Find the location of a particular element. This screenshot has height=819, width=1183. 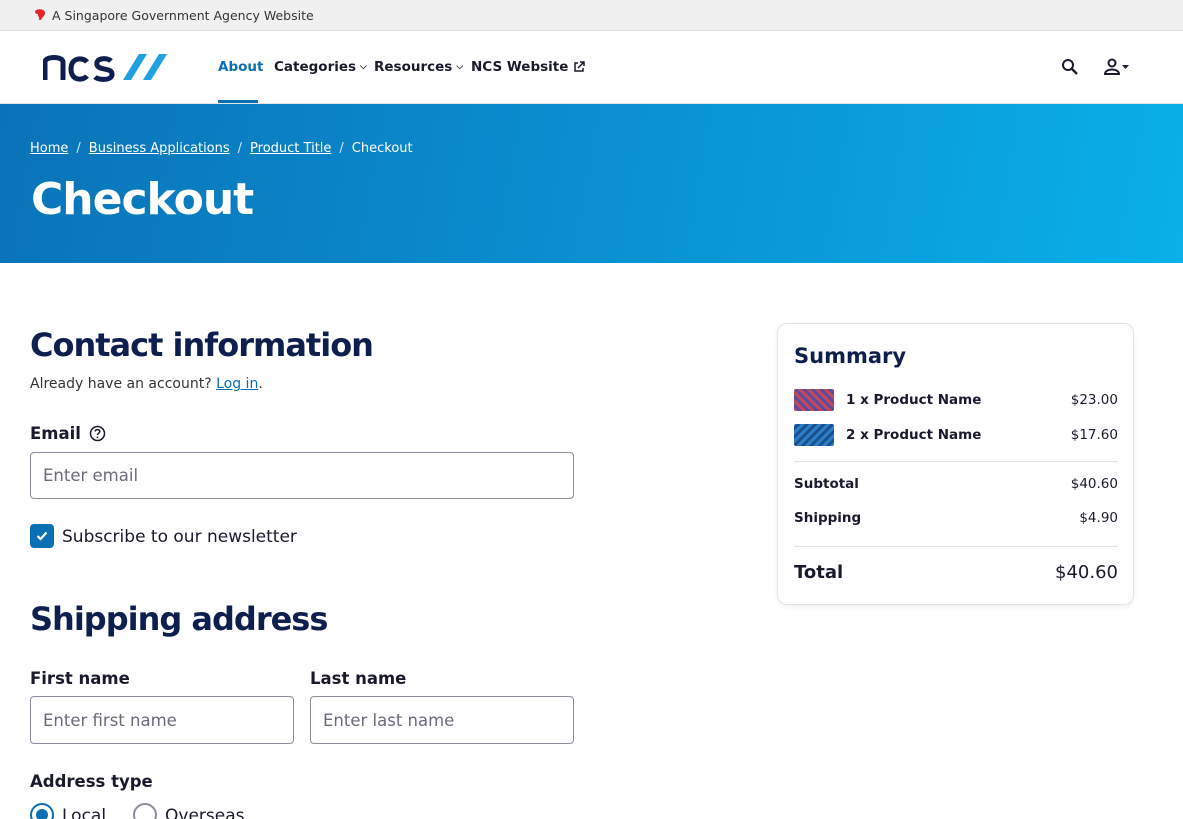

nav-categories: Categories ⌵ is located at coordinates (320, 67).